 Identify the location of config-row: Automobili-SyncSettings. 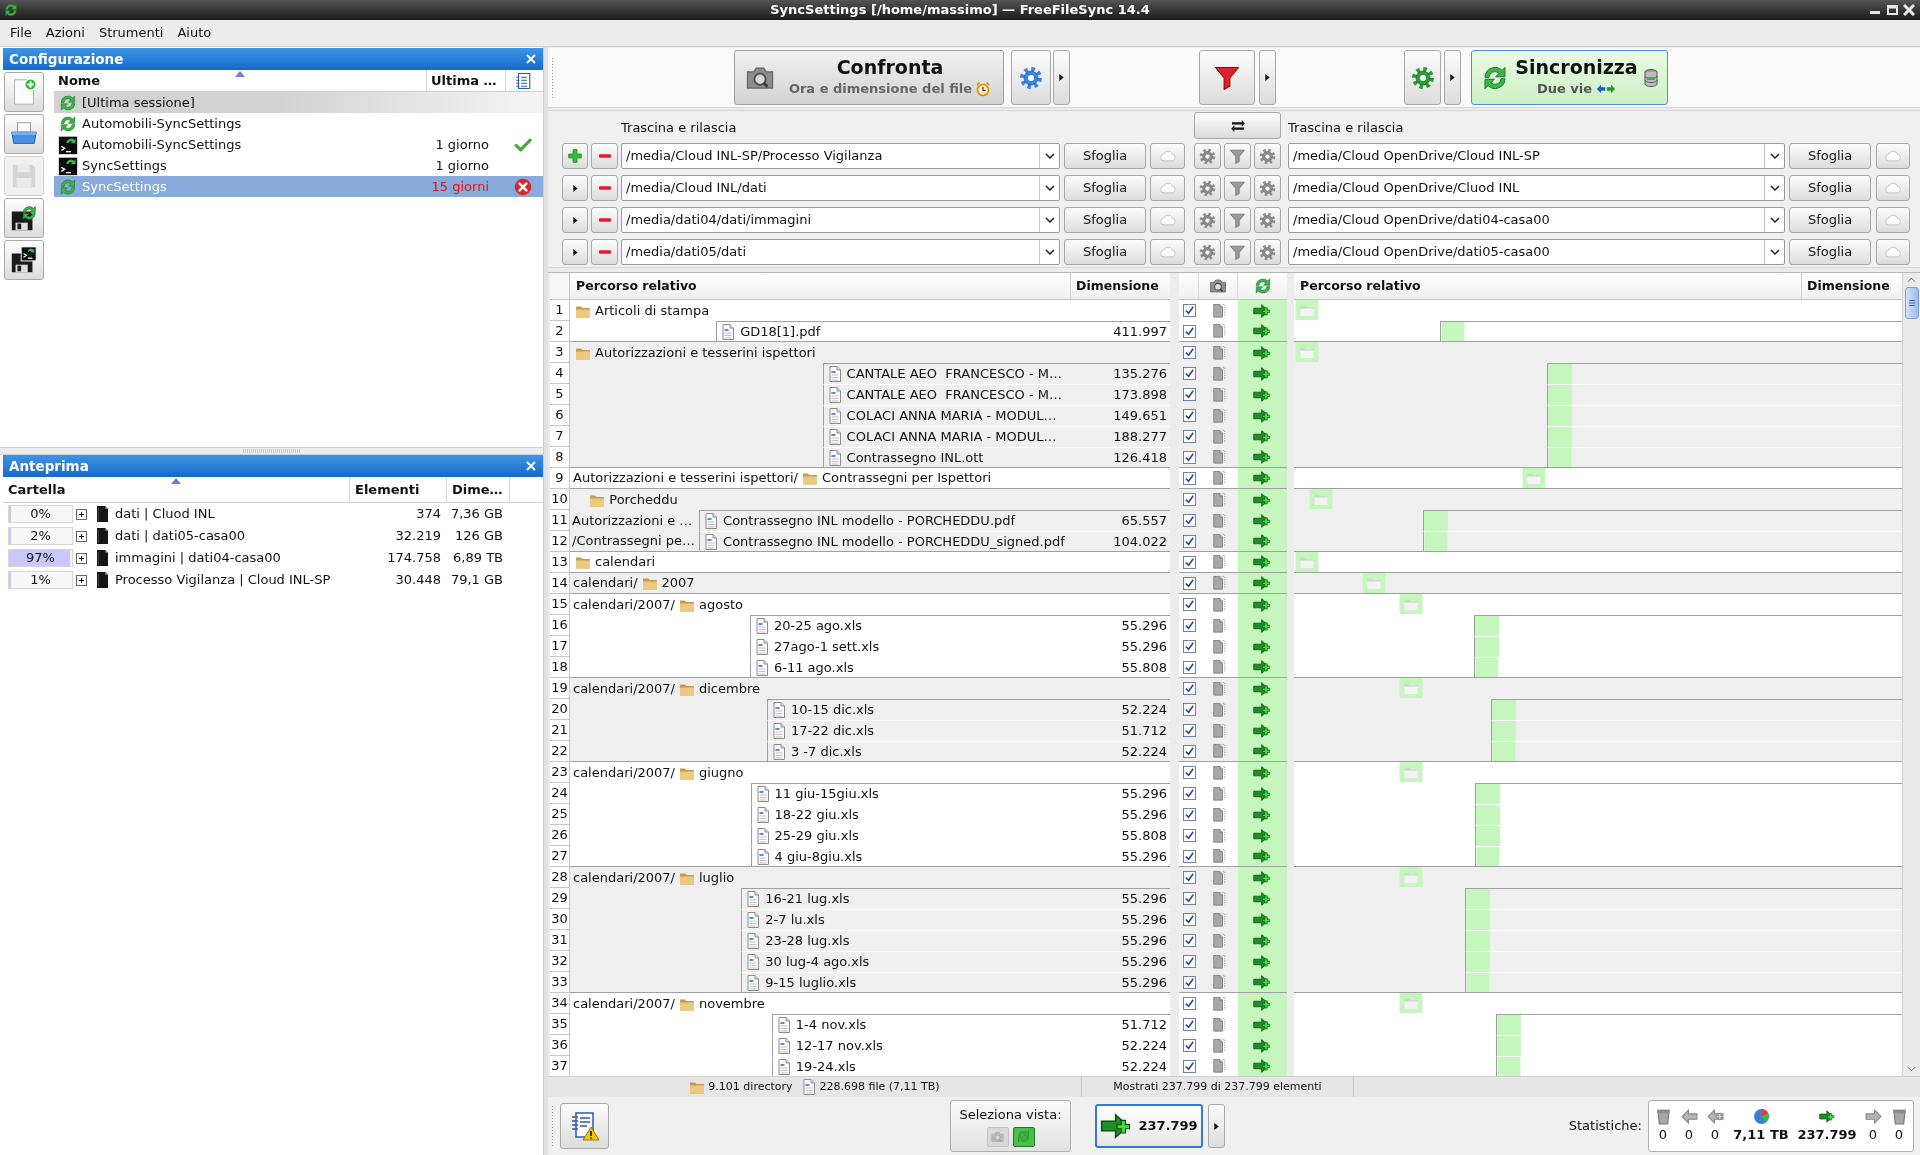
(298, 123).